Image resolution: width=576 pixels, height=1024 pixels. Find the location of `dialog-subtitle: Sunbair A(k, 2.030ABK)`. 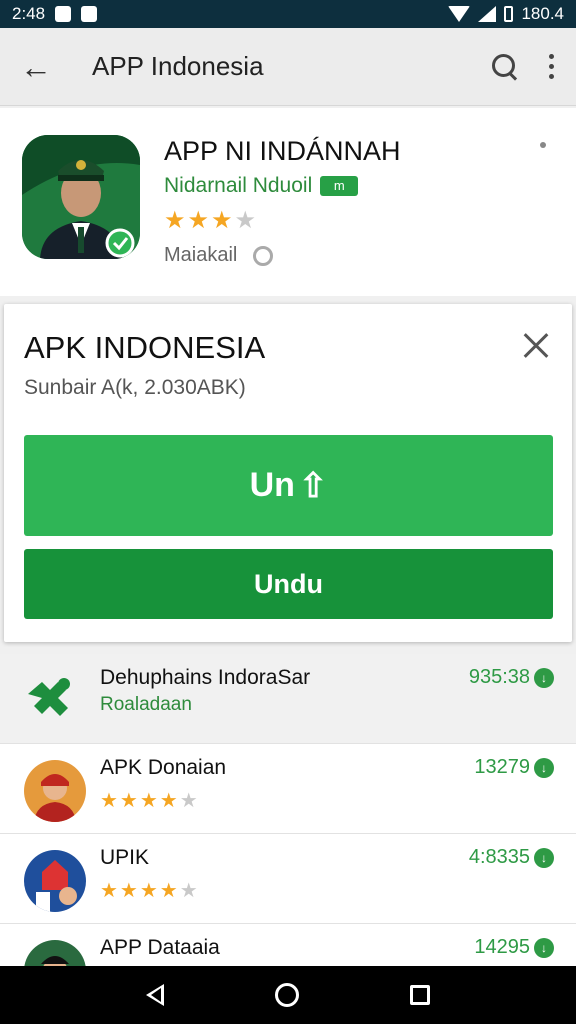

dialog-subtitle: Sunbair A(k, 2.030ABK) is located at coordinates (135, 387).